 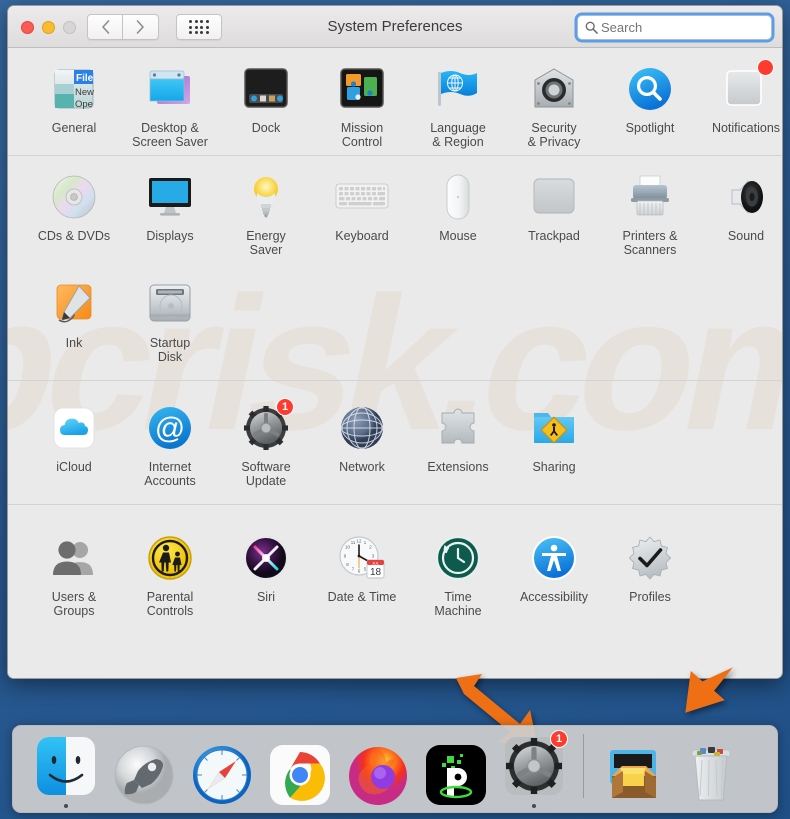 I want to click on notification-badge-dot, so click(x=765, y=67).